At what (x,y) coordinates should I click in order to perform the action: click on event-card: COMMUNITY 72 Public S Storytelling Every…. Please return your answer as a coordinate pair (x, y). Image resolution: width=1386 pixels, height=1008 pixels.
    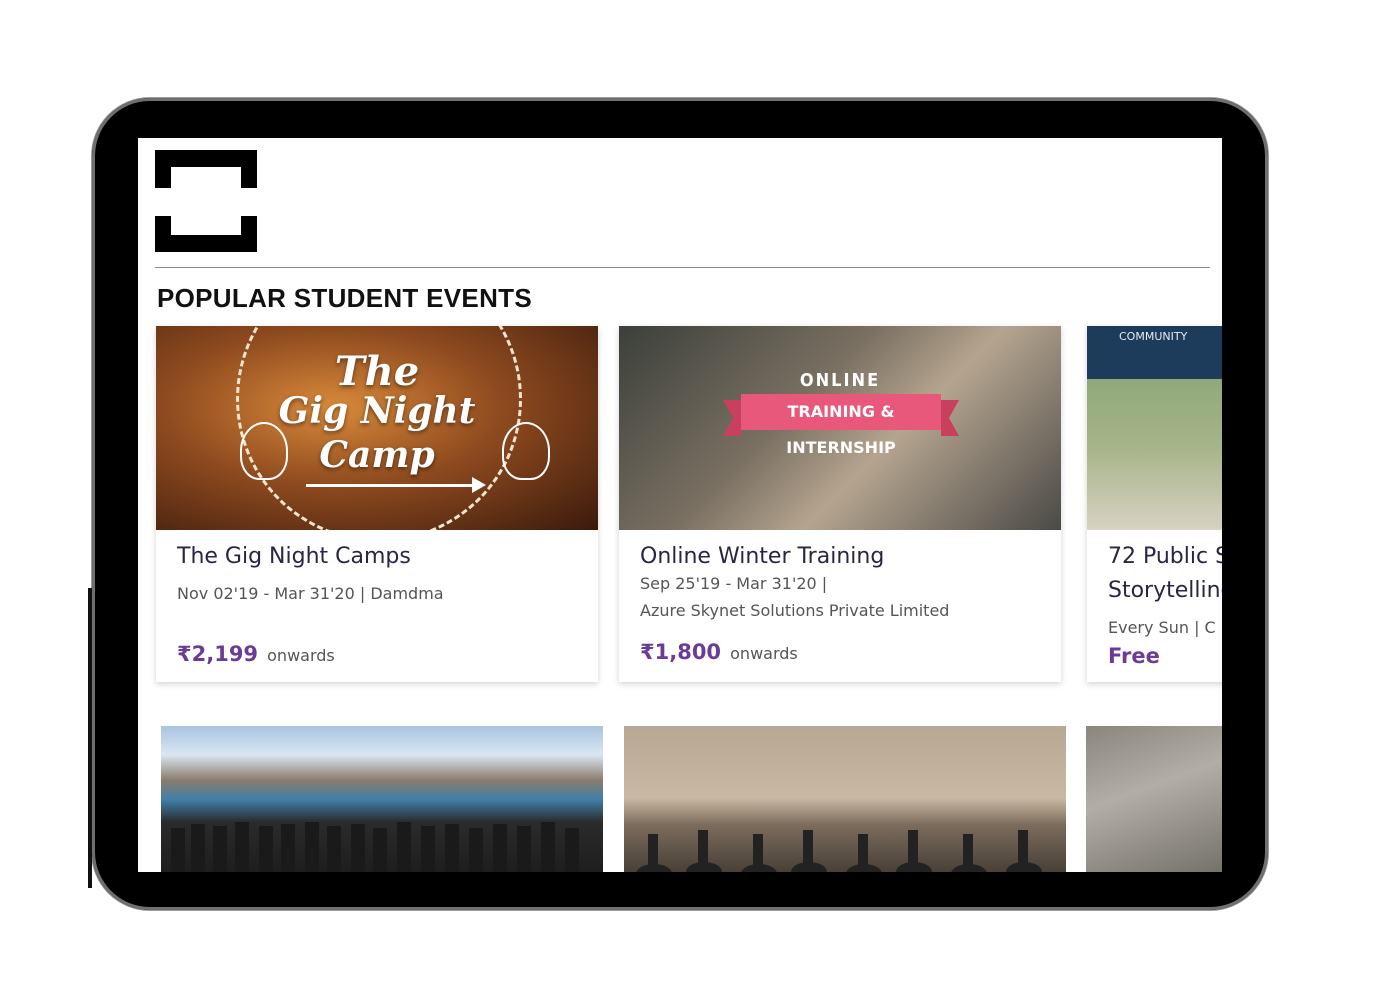
    Looking at the image, I should click on (1154, 504).